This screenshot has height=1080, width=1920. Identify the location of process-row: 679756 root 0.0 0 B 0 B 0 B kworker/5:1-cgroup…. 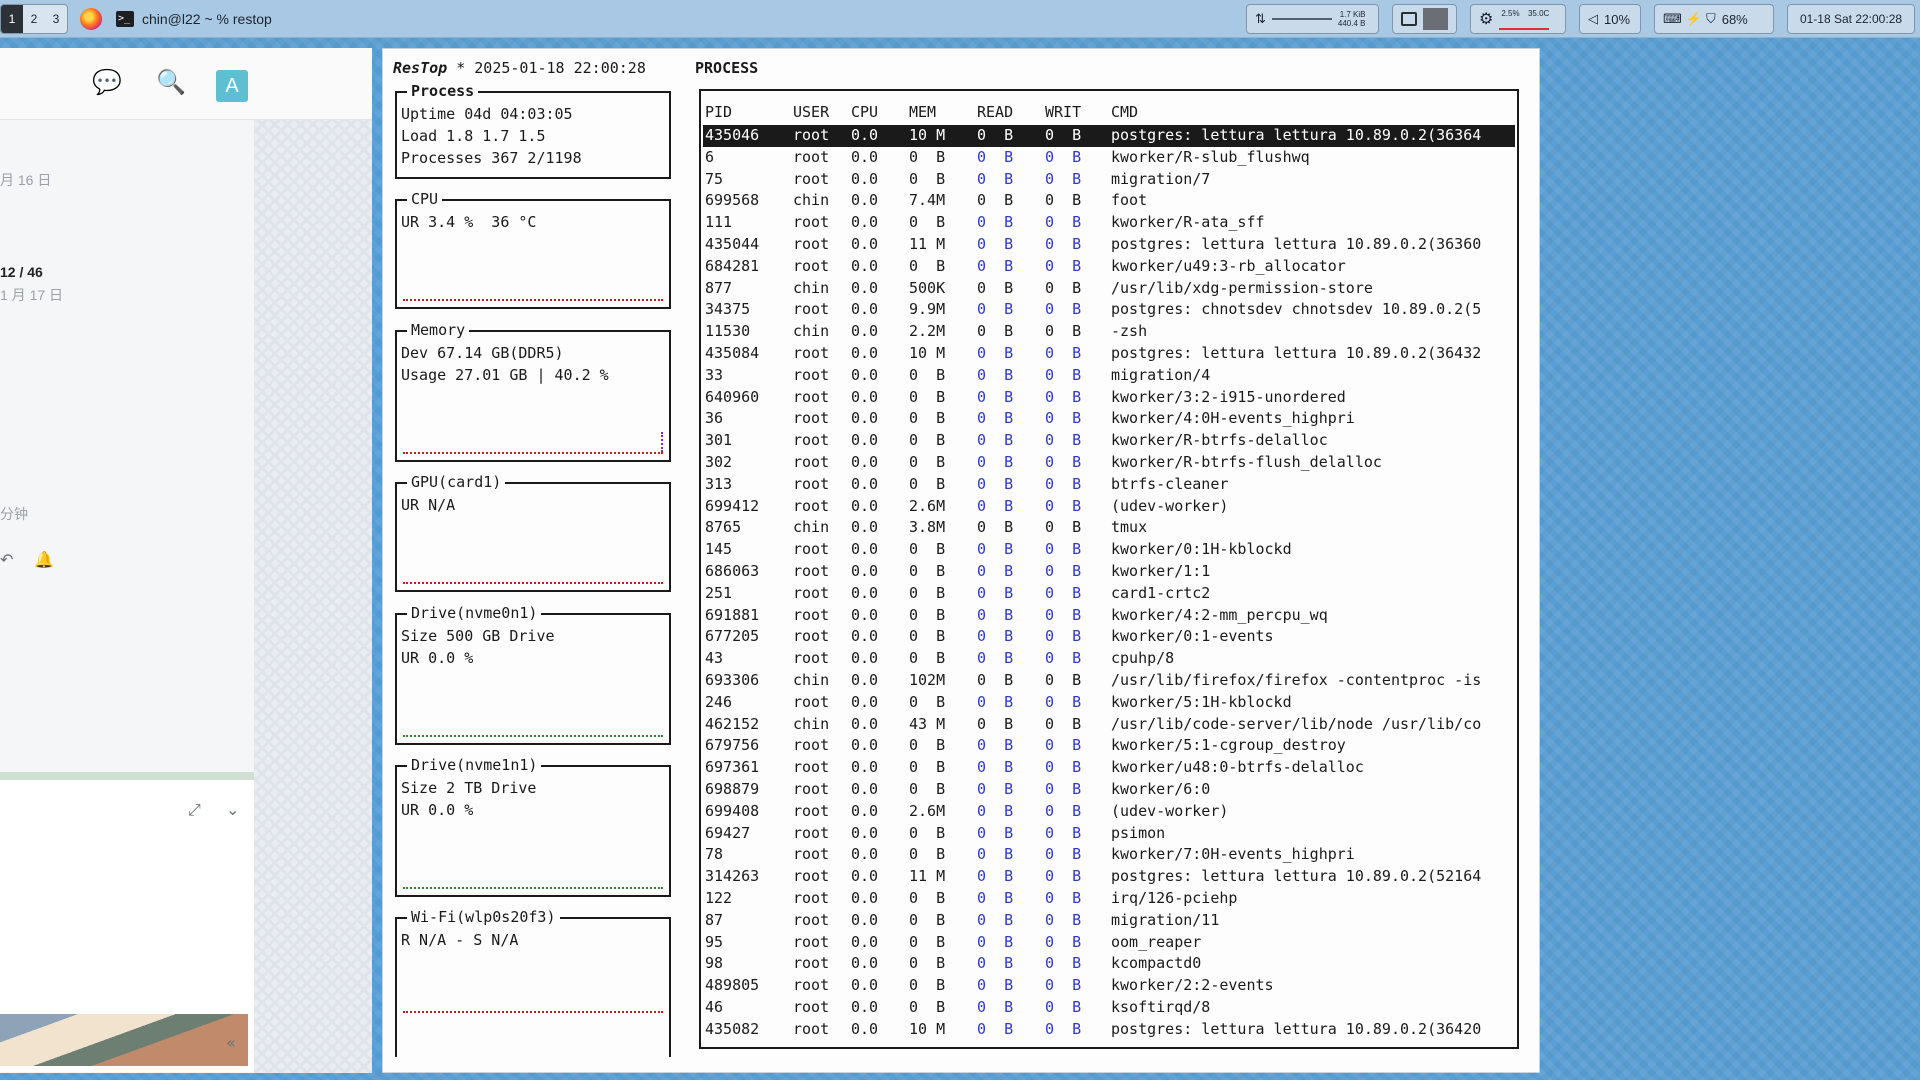
(1109, 746).